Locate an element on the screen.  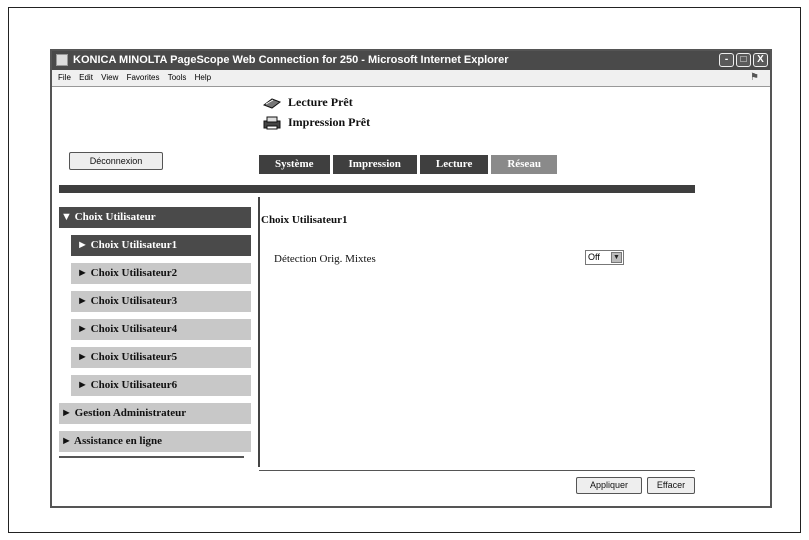
tab-network: Réseau is located at coordinates (524, 164).